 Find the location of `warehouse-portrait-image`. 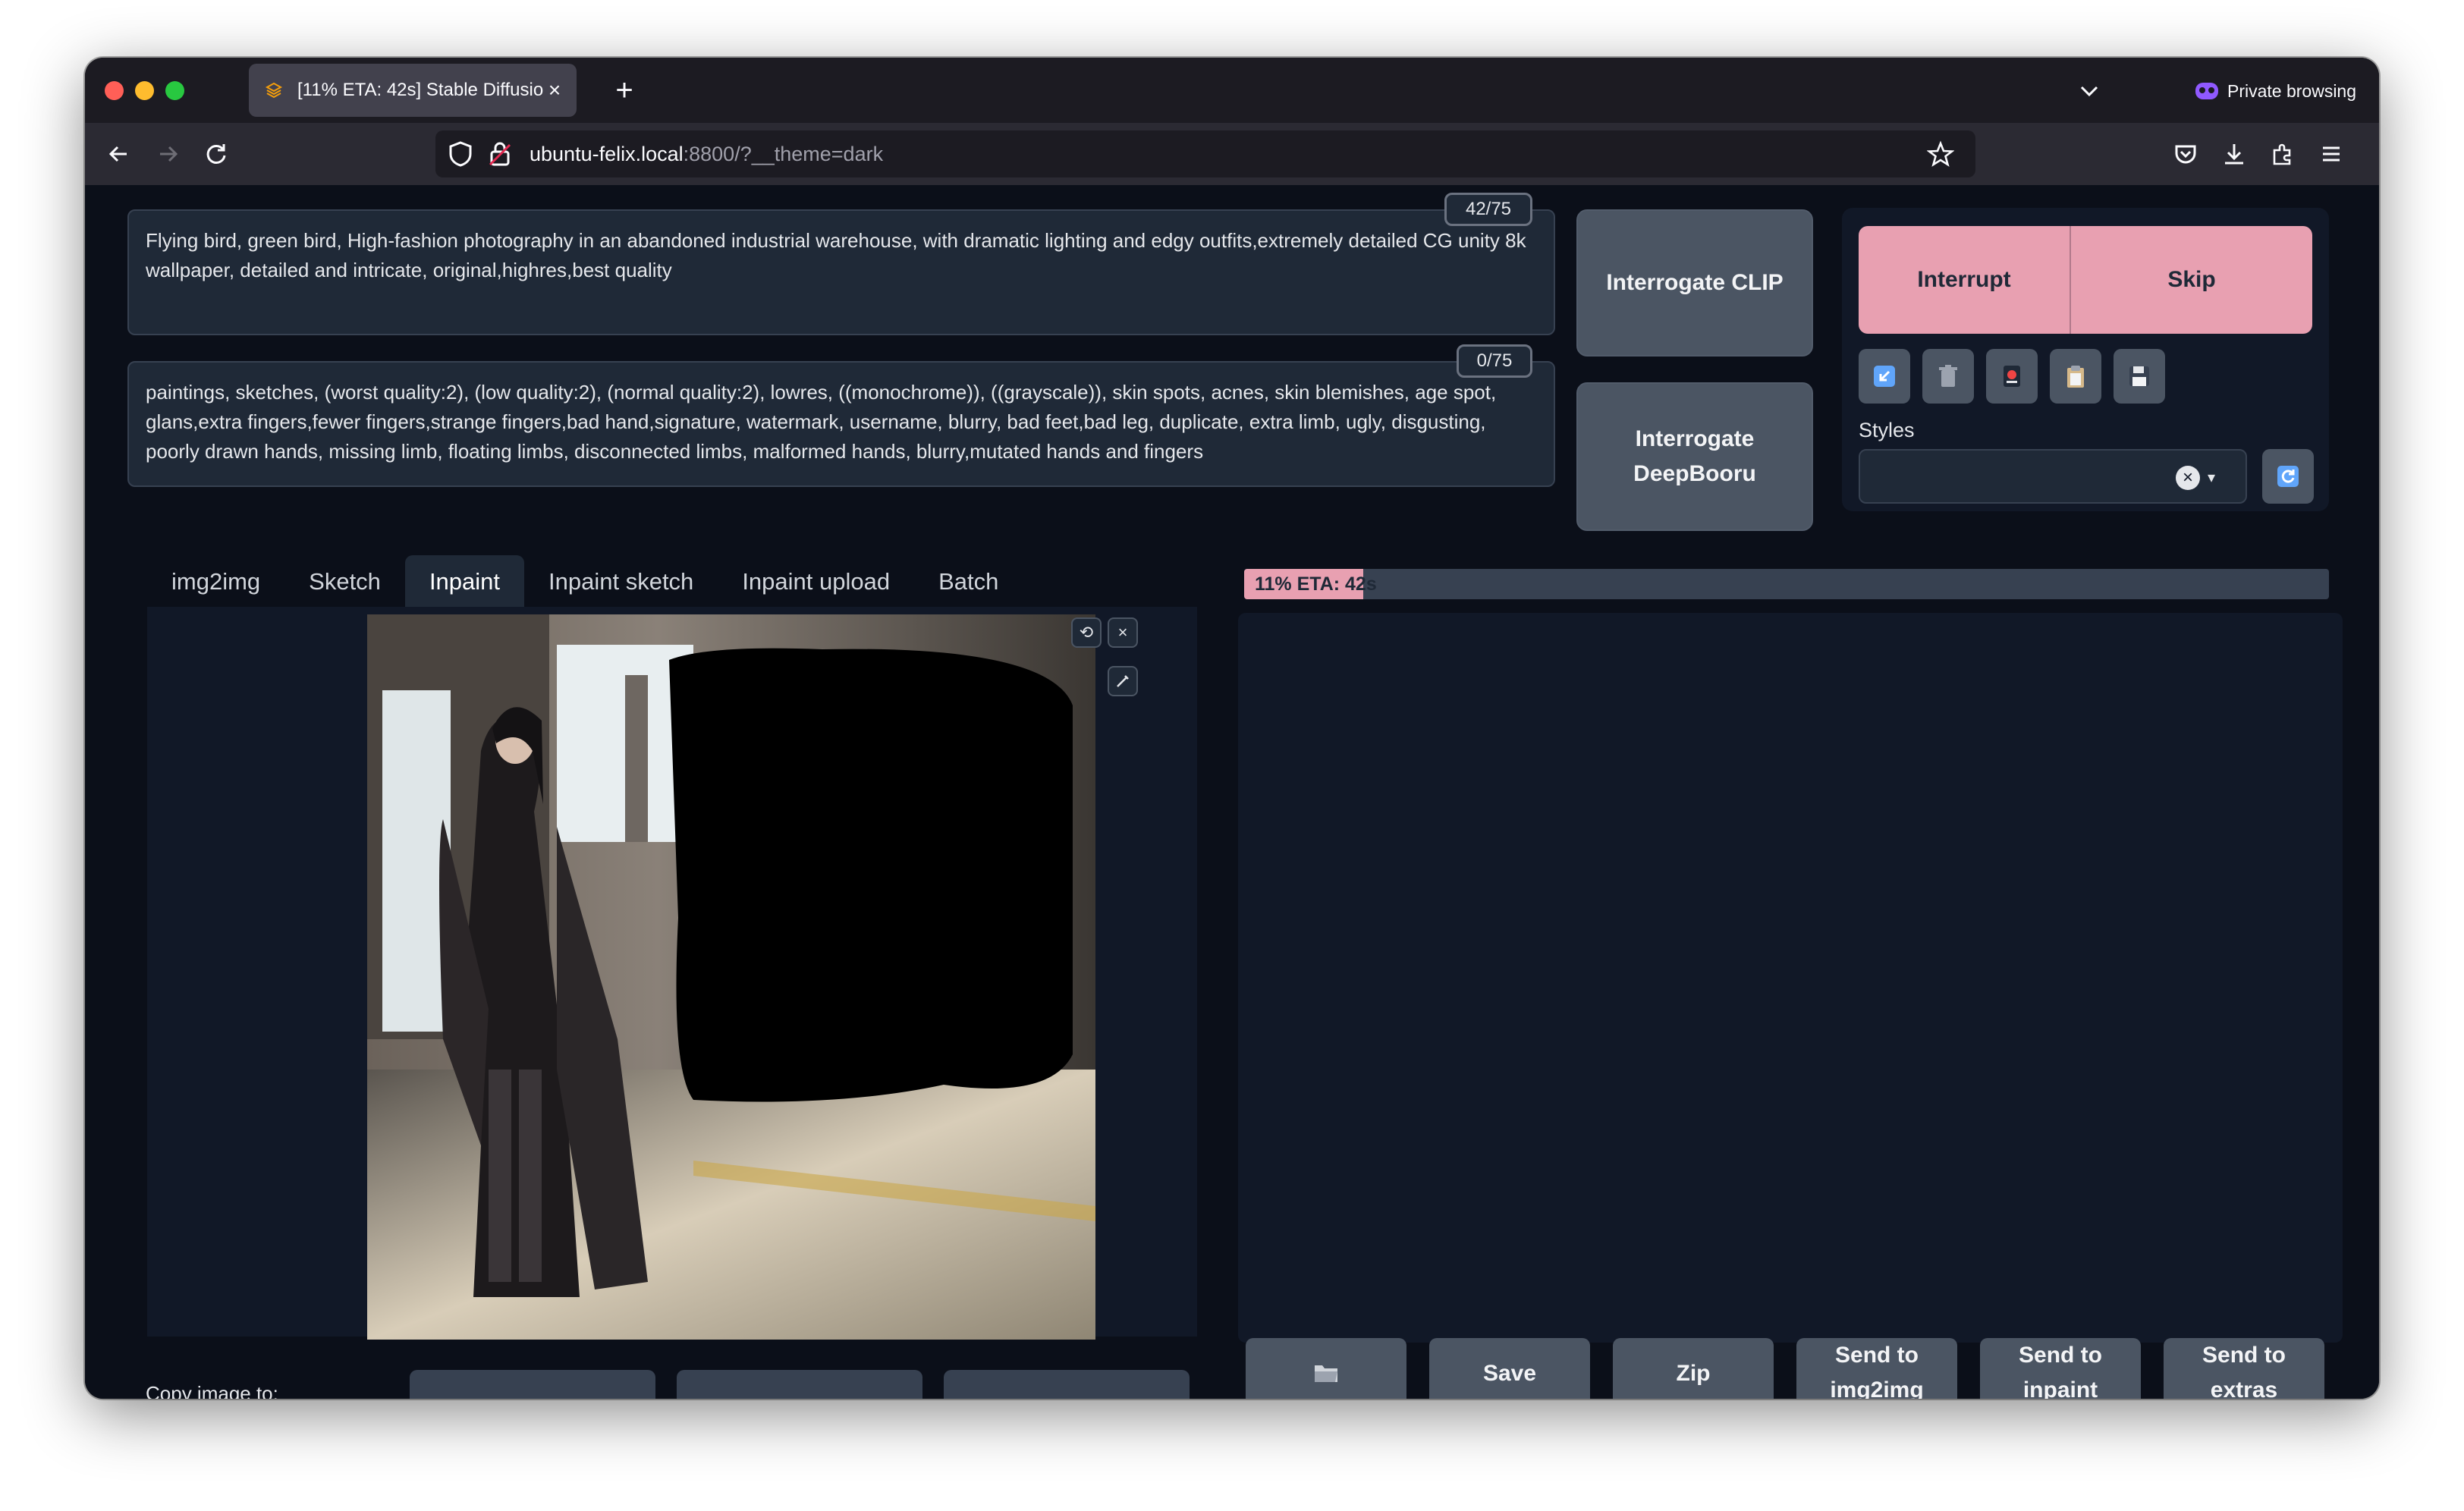

warehouse-portrait-image is located at coordinates (731, 977).